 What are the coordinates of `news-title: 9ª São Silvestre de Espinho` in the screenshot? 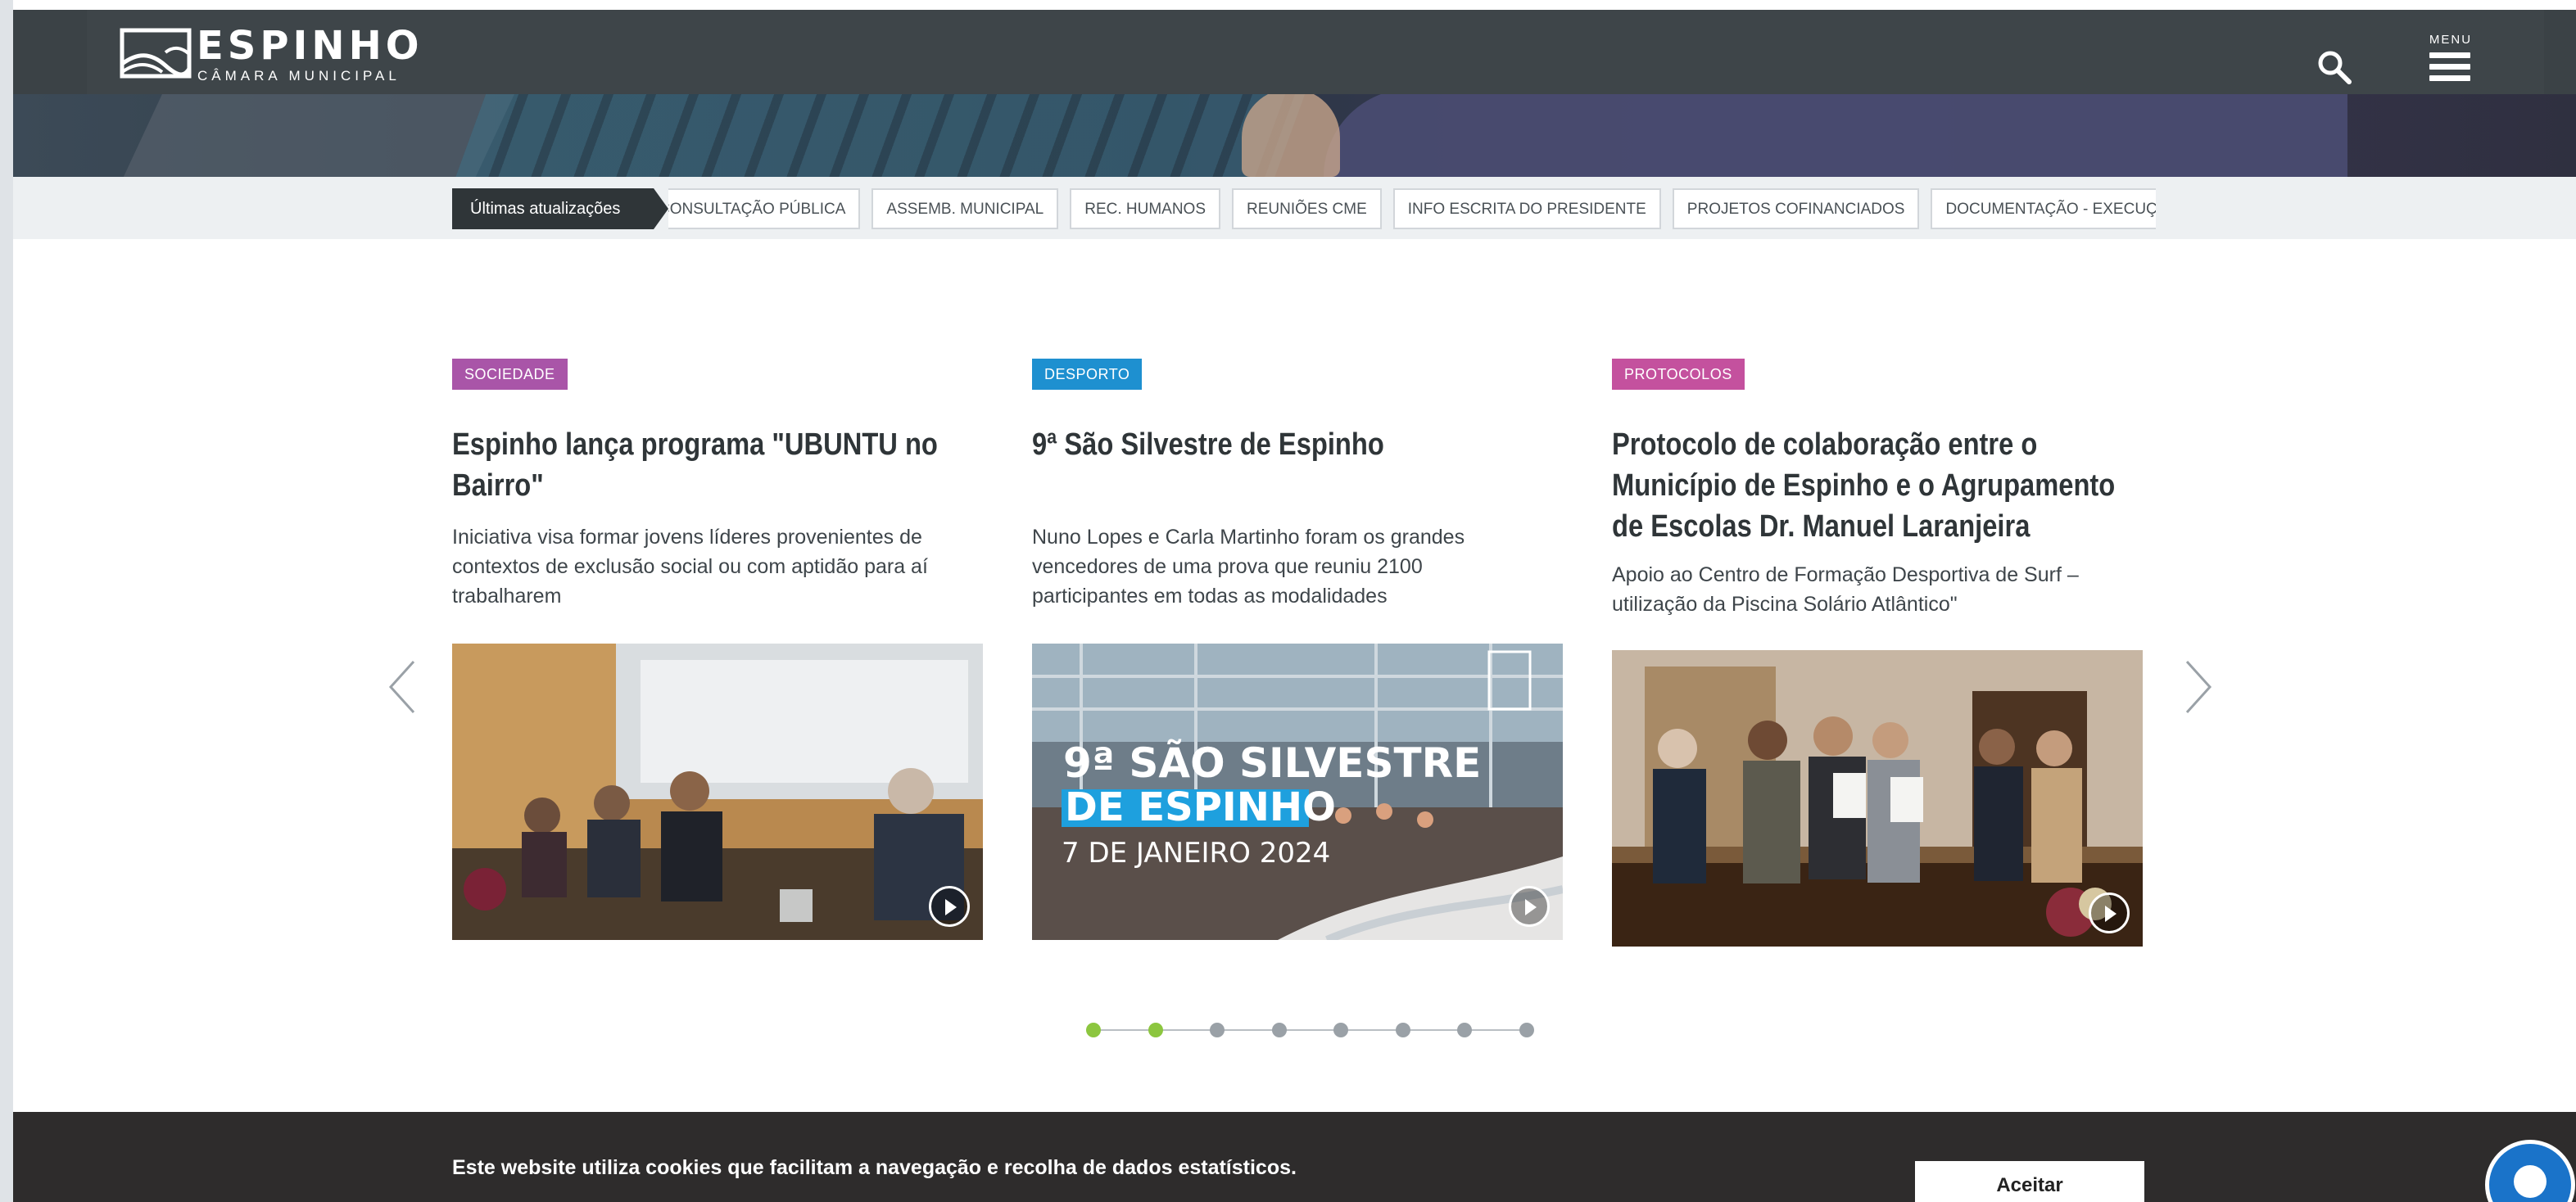 It's located at (1298, 445).